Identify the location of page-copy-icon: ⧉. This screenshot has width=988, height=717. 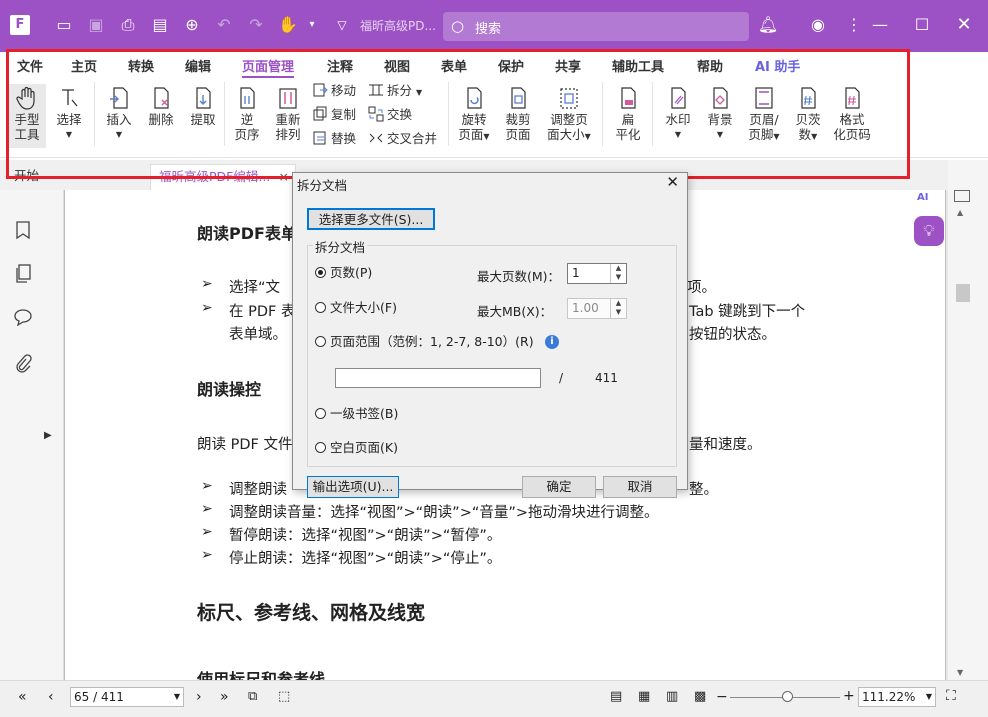
(252, 696).